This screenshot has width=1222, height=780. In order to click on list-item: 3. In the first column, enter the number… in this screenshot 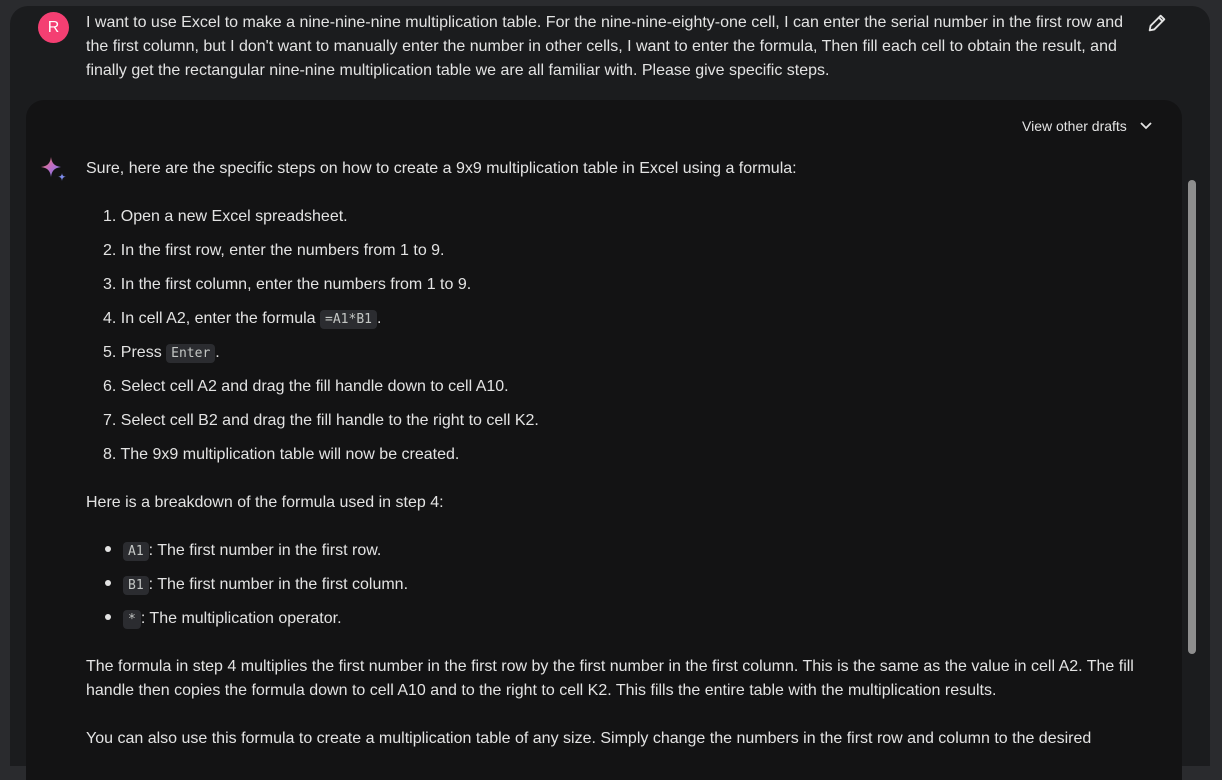, I will do `click(287, 285)`.